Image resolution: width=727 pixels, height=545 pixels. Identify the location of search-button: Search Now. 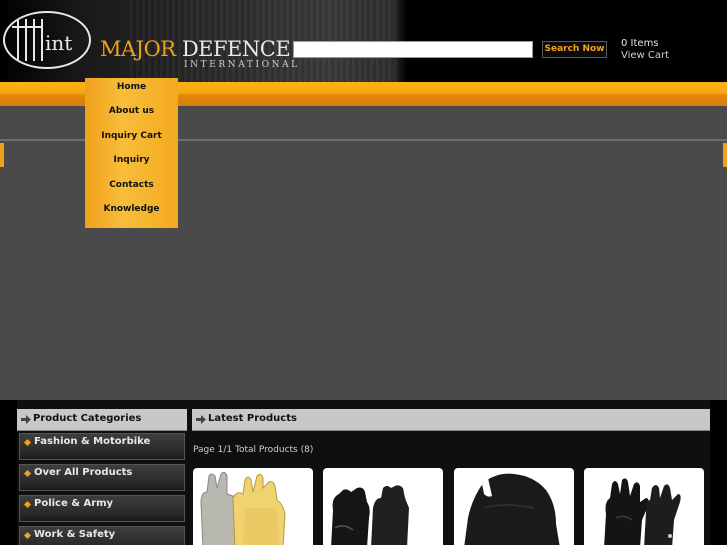
(574, 49).